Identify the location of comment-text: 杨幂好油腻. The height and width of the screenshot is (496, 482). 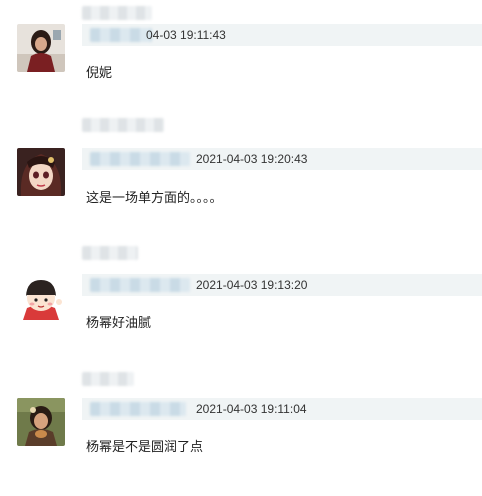
(119, 322).